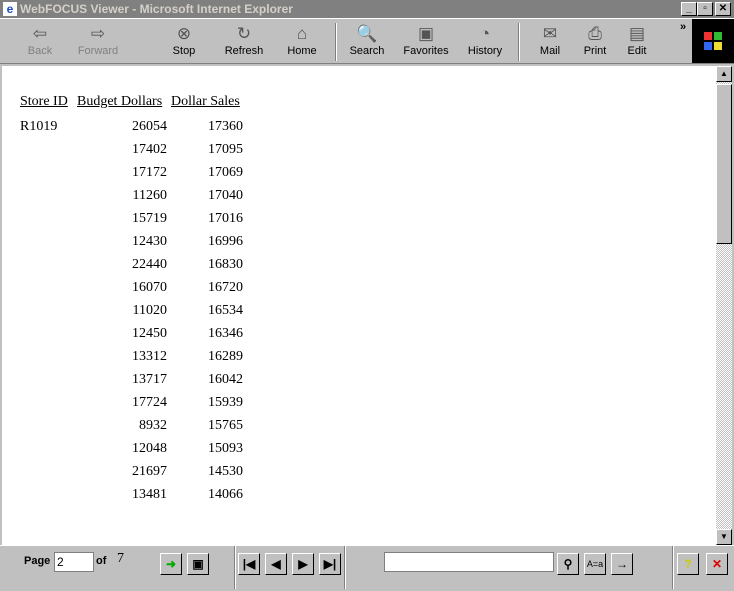  Describe the element at coordinates (225, 287) in the screenshot. I see `dollar-sales-cell: 16720` at that location.